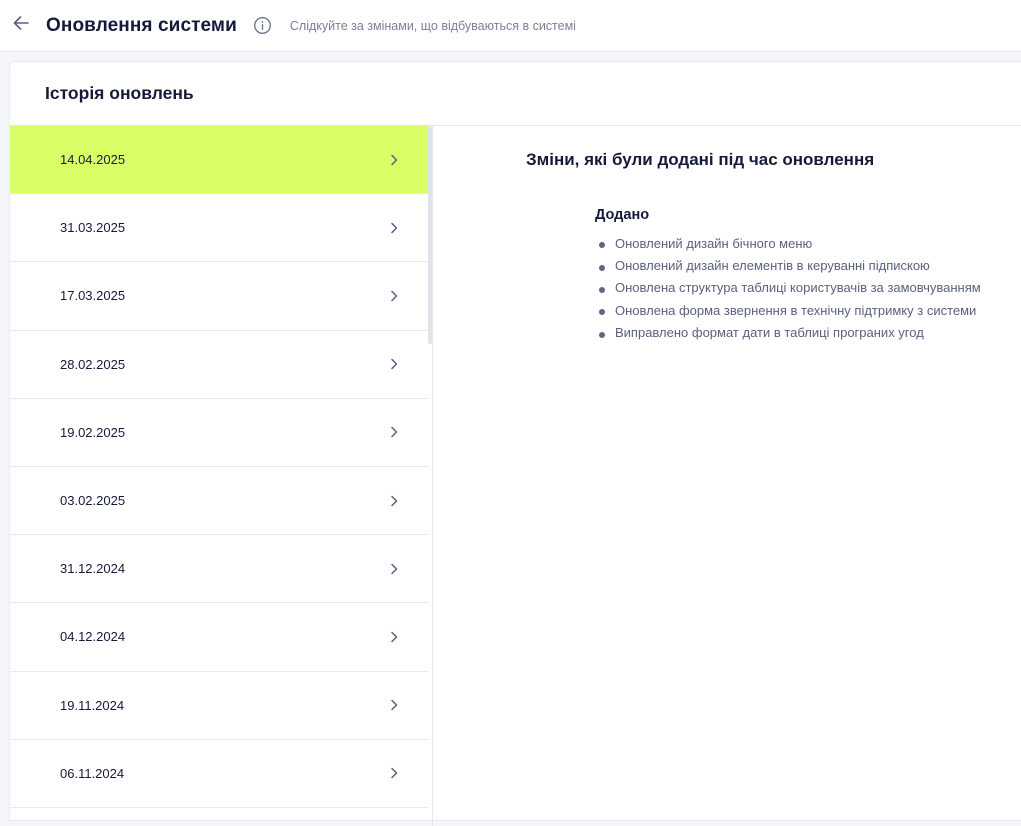  Describe the element at coordinates (93, 228) in the screenshot. I see `history-item-date: 31.03.2025` at that location.